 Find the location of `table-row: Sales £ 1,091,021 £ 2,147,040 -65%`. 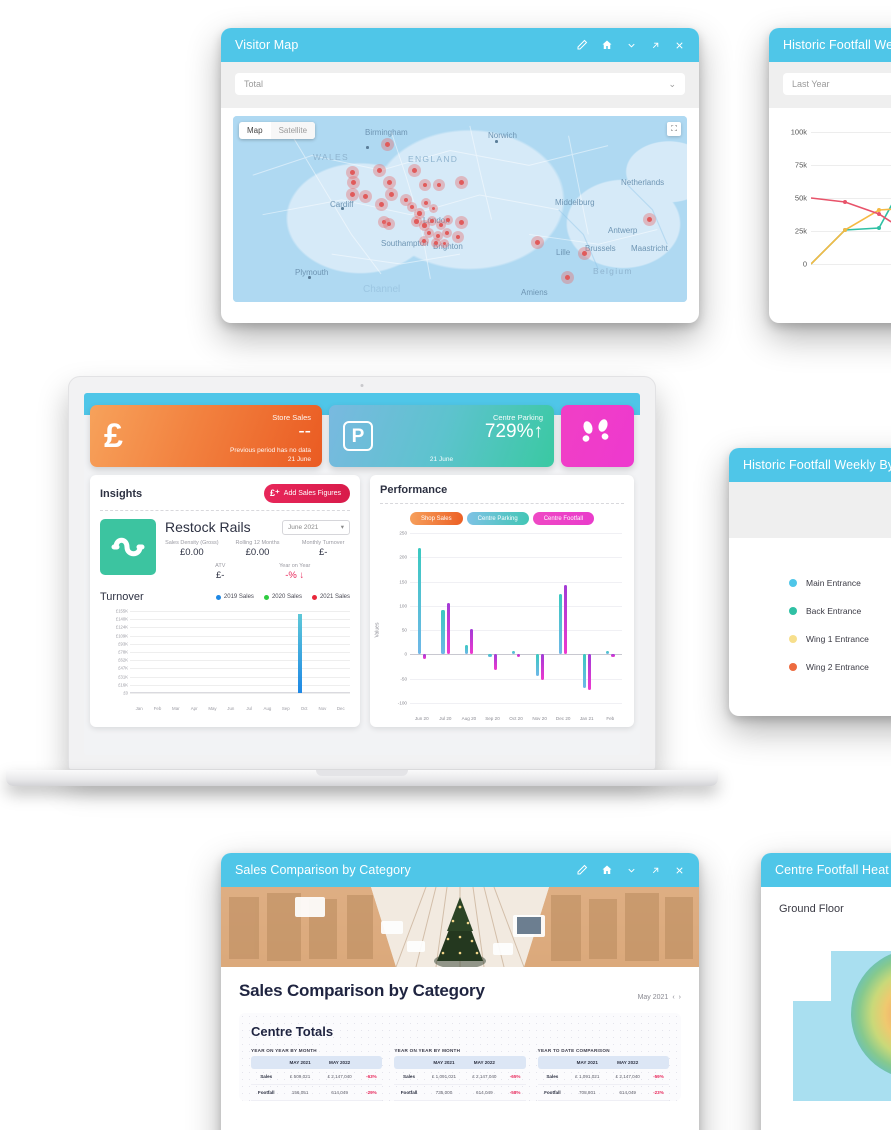

table-row: Sales £ 1,091,021 £ 2,147,040 -65% is located at coordinates (460, 1077).